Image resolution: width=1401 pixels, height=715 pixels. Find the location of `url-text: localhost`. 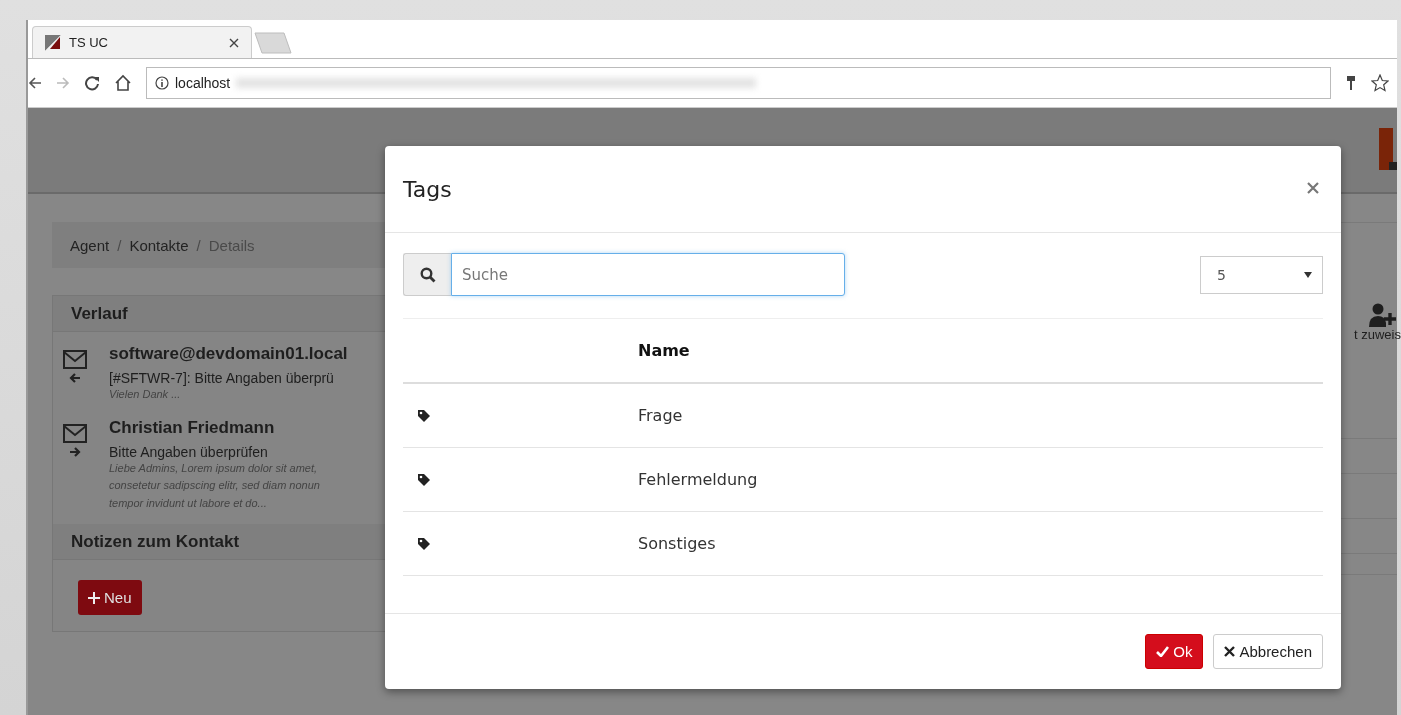

url-text: localhost is located at coordinates (203, 83).